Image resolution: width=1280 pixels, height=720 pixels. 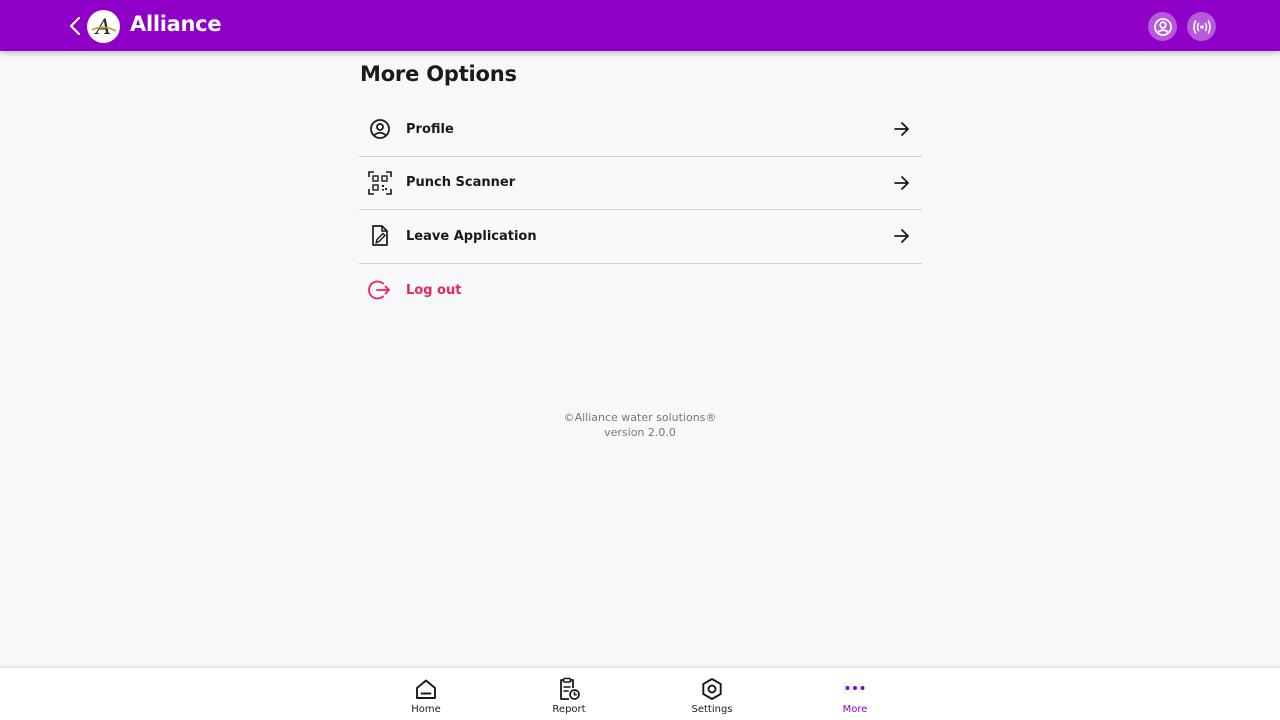 What do you see at coordinates (426, 709) in the screenshot?
I see `nav-label: Home` at bounding box center [426, 709].